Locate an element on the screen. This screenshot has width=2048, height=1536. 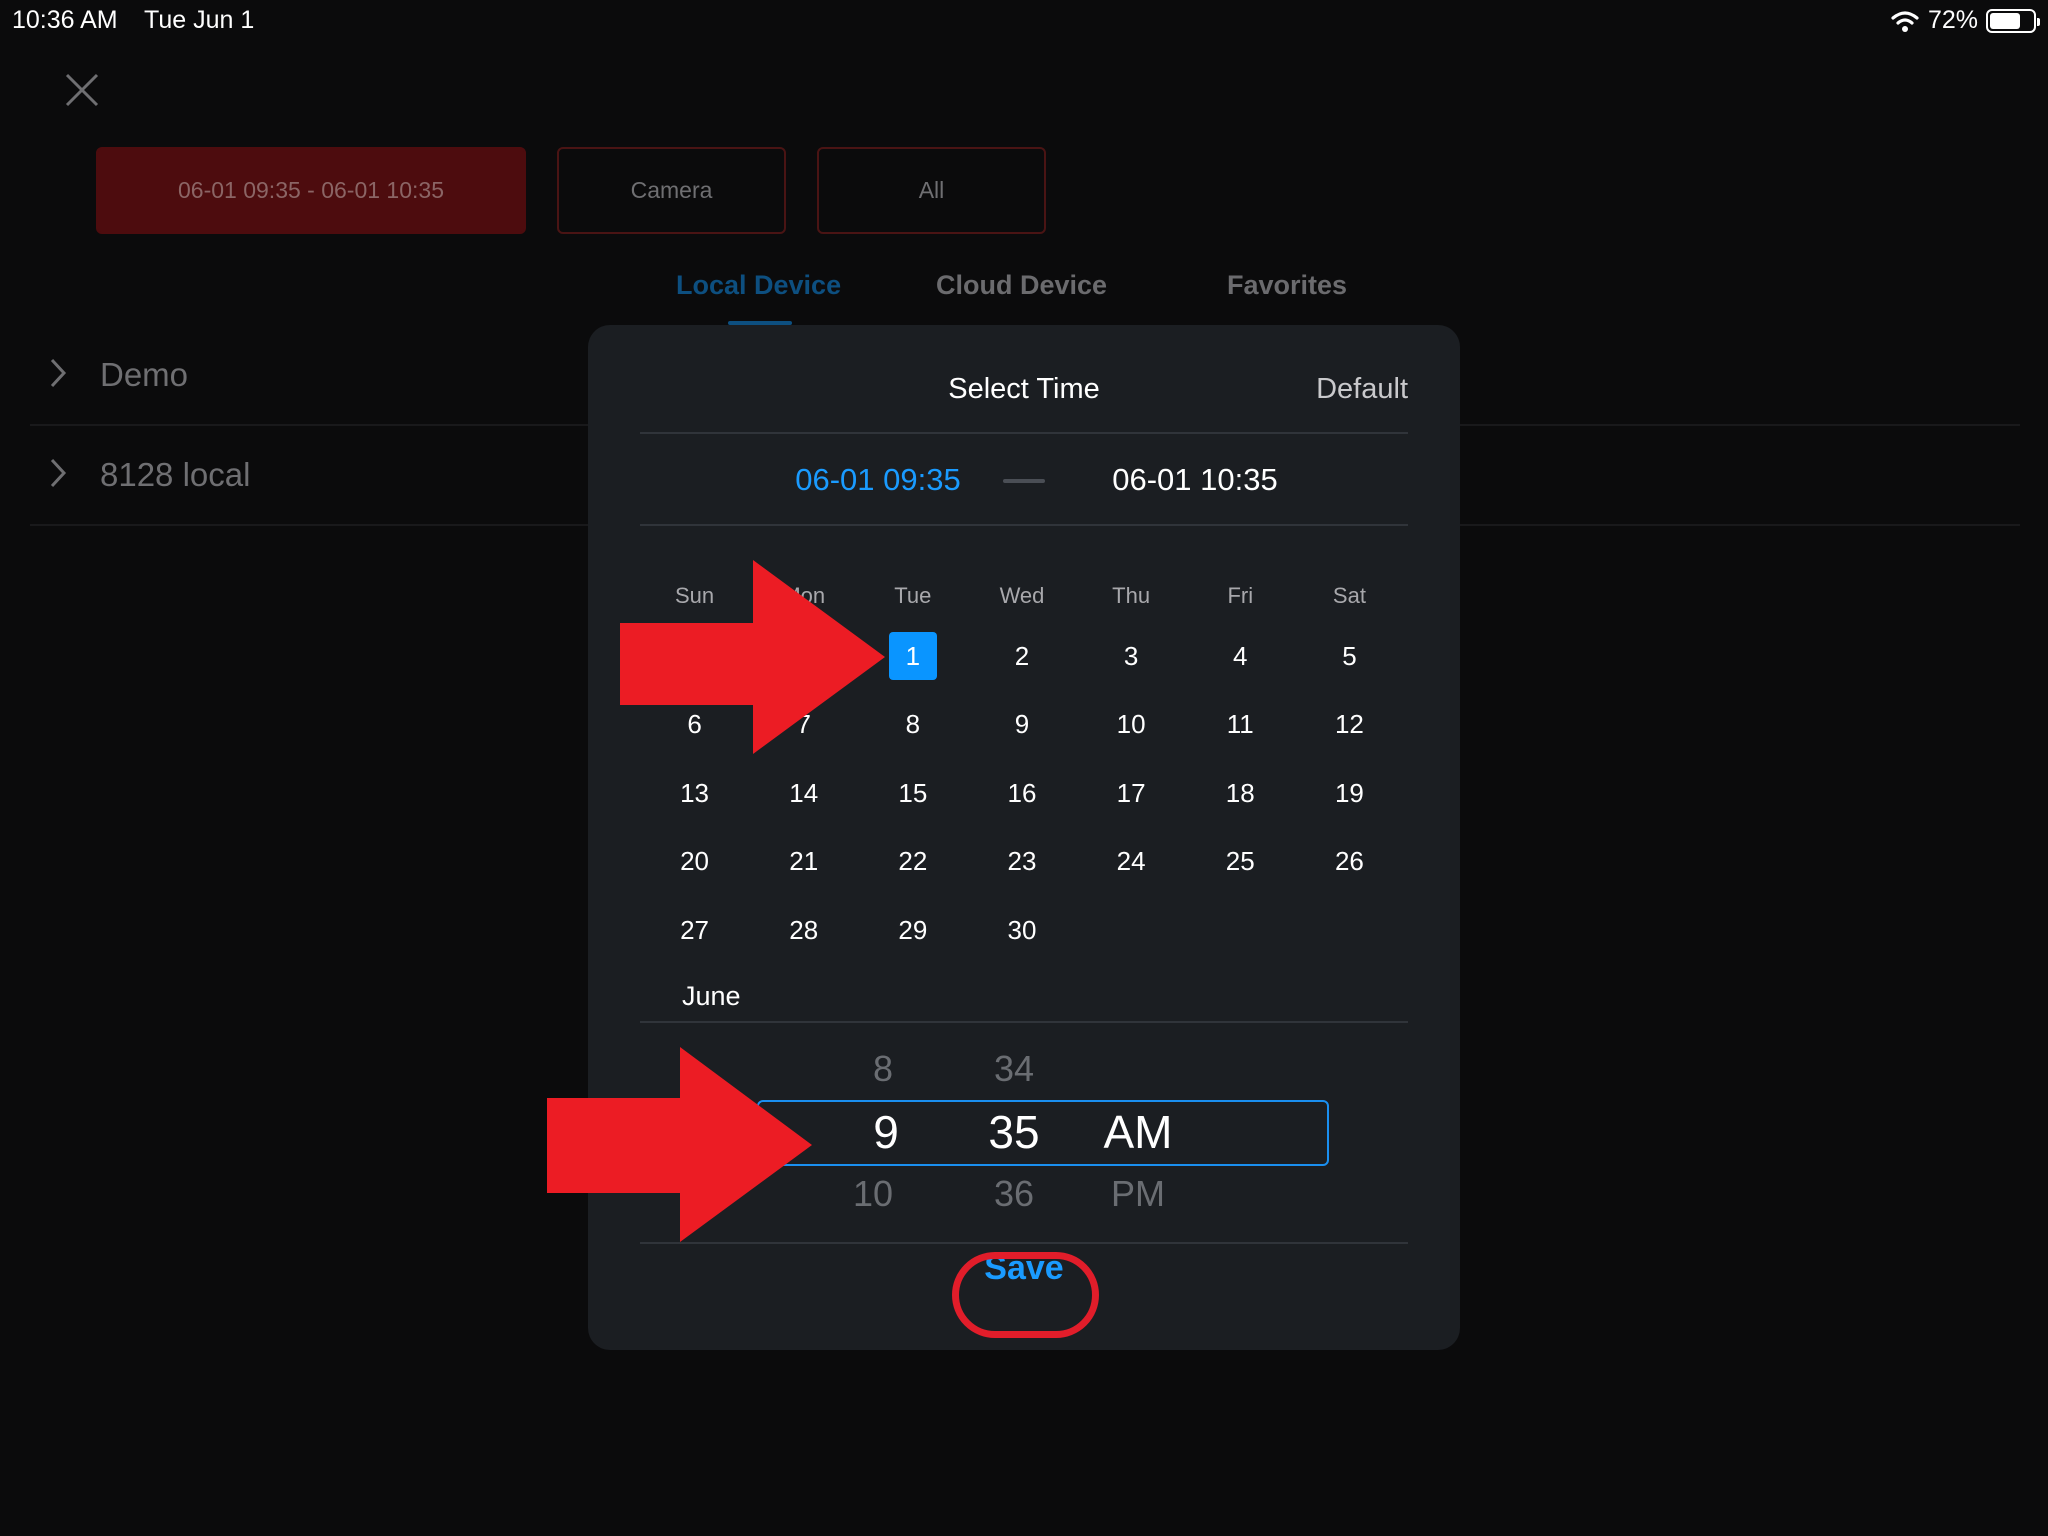
day-number: 2 is located at coordinates (1022, 655).